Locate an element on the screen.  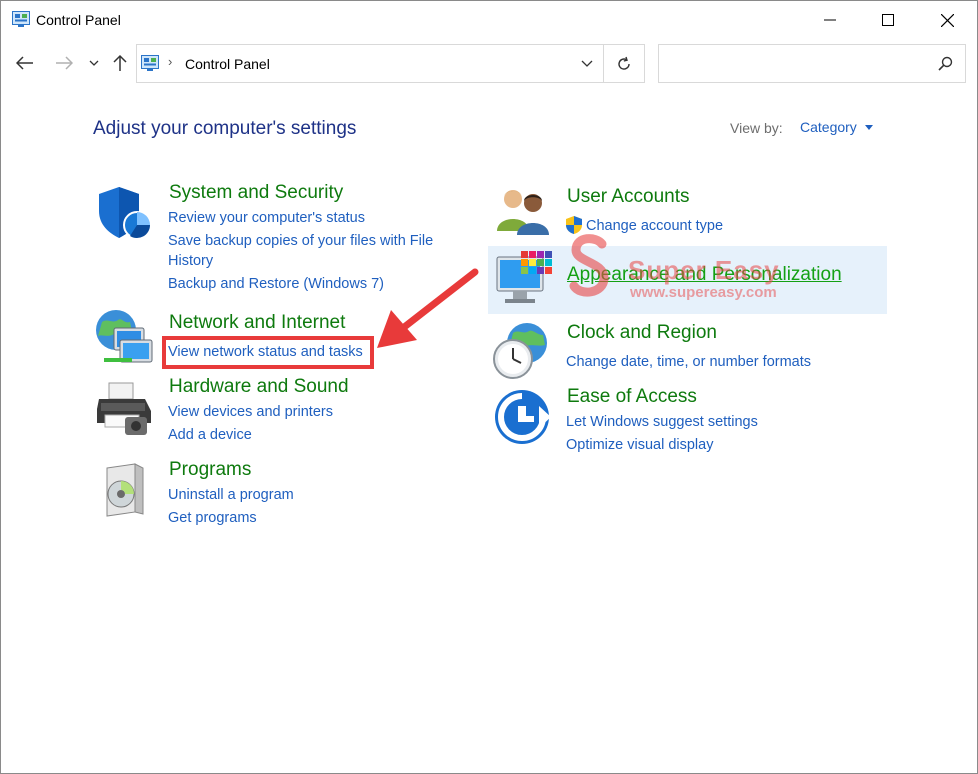
search-input is located at coordinates (812, 63).